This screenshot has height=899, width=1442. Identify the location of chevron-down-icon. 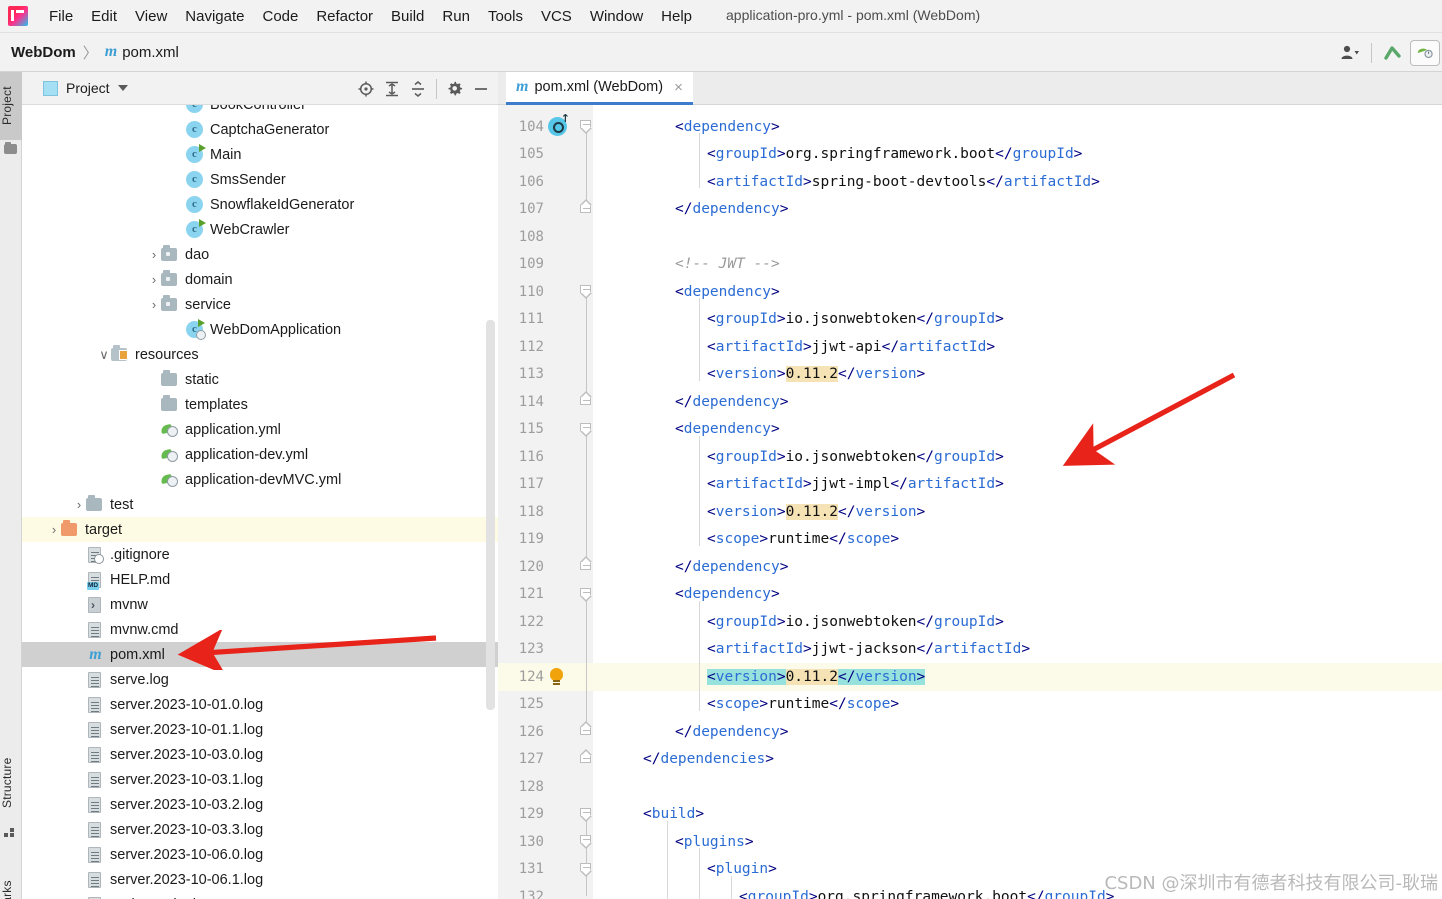
(122, 88).